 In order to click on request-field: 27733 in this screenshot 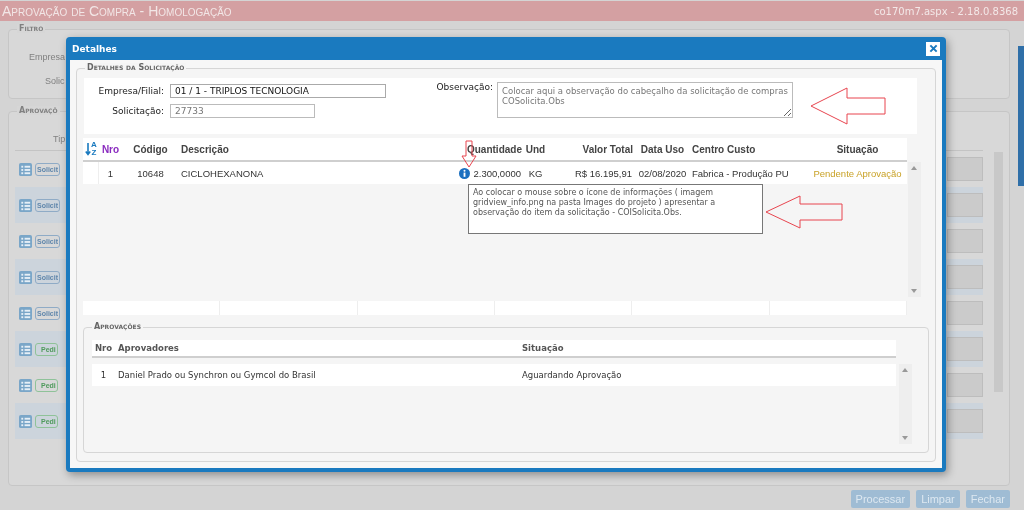, I will do `click(242, 111)`.